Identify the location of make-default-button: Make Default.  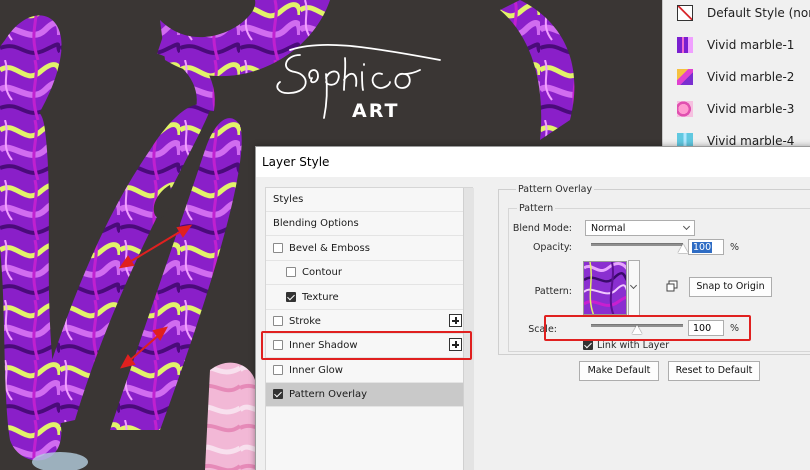
(619, 371).